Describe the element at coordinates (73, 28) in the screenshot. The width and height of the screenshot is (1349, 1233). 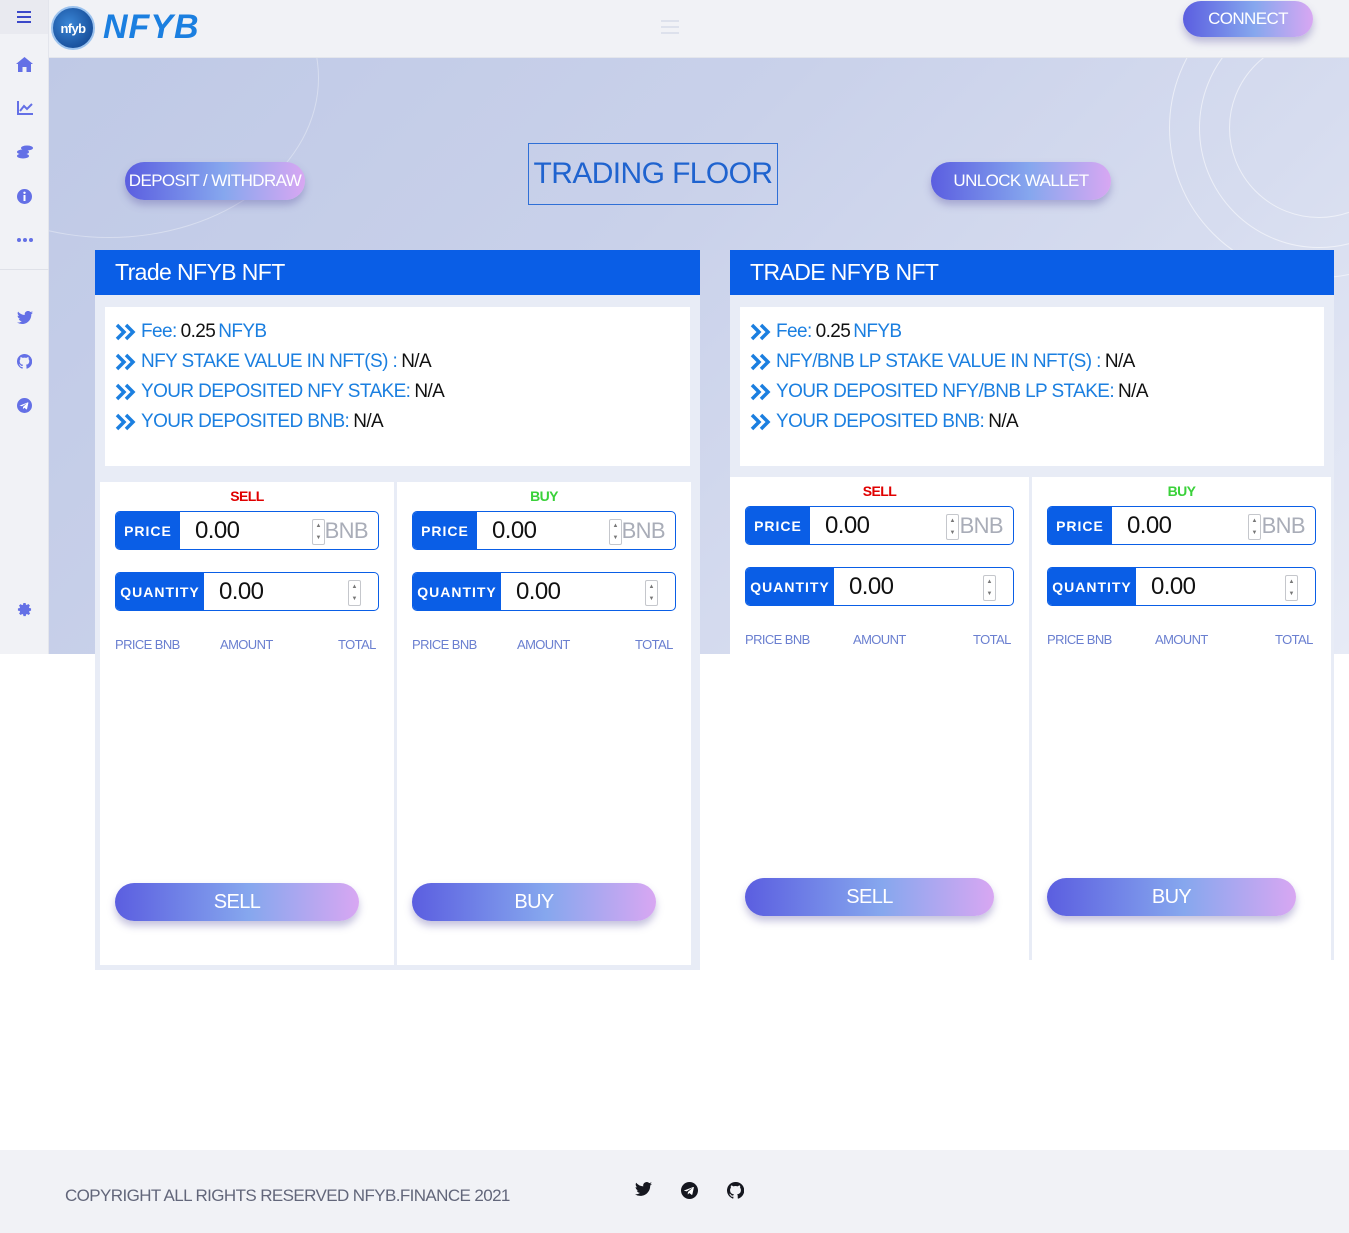
I see `logo-mark: nfyb` at that location.